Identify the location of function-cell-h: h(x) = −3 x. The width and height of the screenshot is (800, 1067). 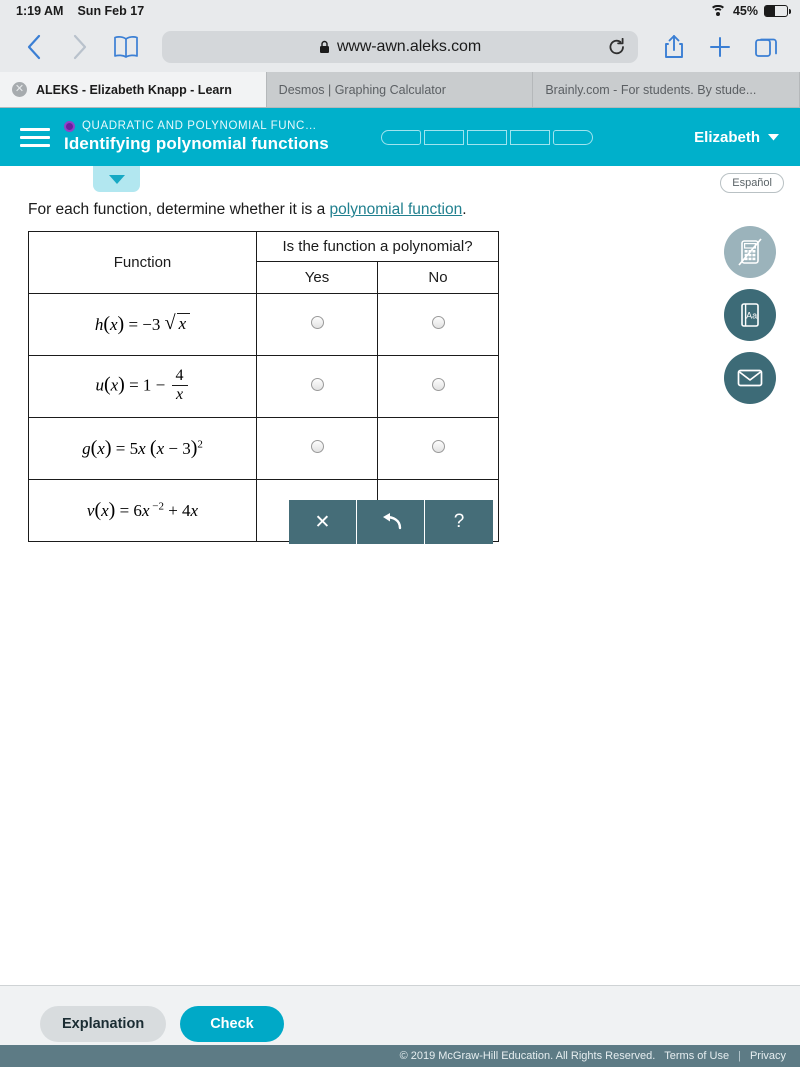
(142, 324).